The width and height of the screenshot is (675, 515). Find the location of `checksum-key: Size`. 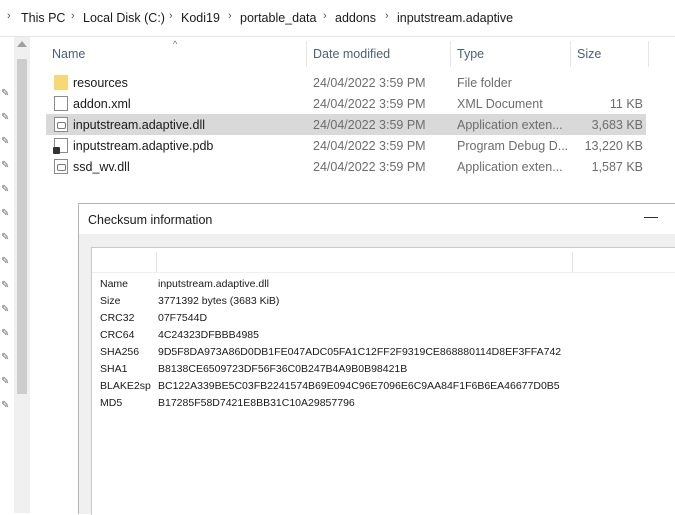

checksum-key: Size is located at coordinates (110, 301).